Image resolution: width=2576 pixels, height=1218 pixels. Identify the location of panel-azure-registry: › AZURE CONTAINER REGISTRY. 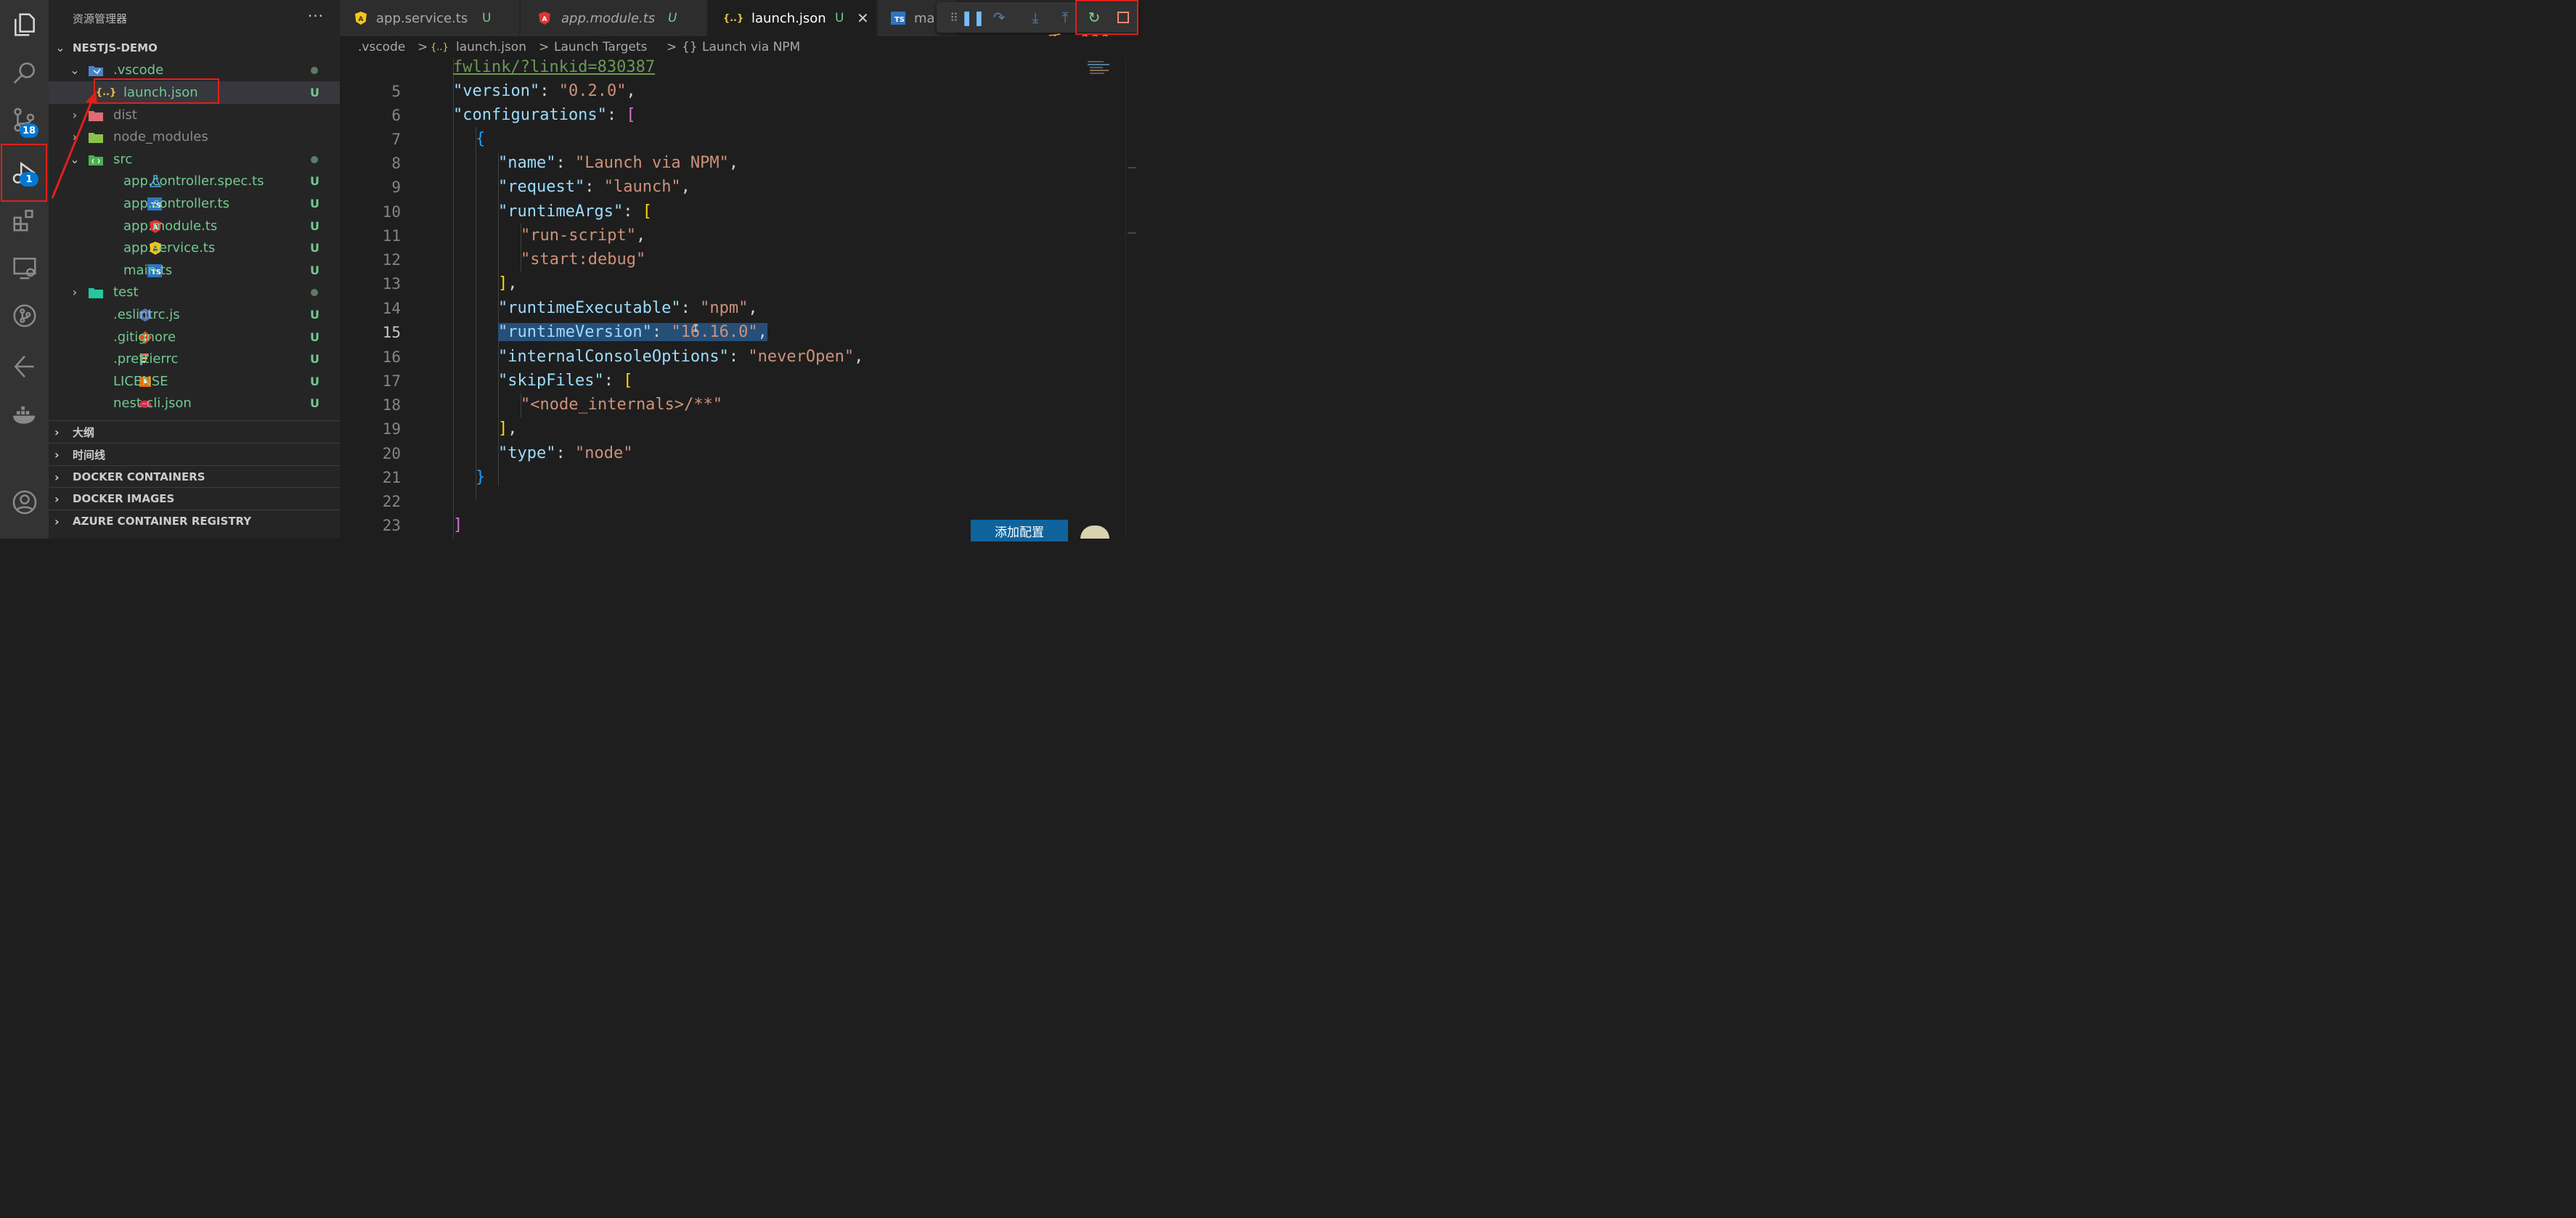
(194, 521).